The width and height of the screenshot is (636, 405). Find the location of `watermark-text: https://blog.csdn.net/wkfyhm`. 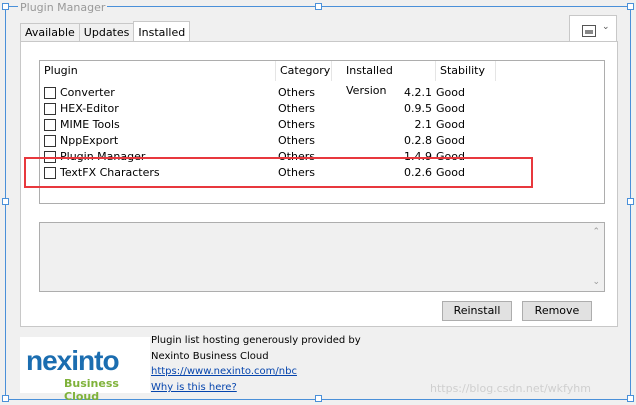

watermark-text: https://blog.csdn.net/wkfyhm is located at coordinates (510, 388).